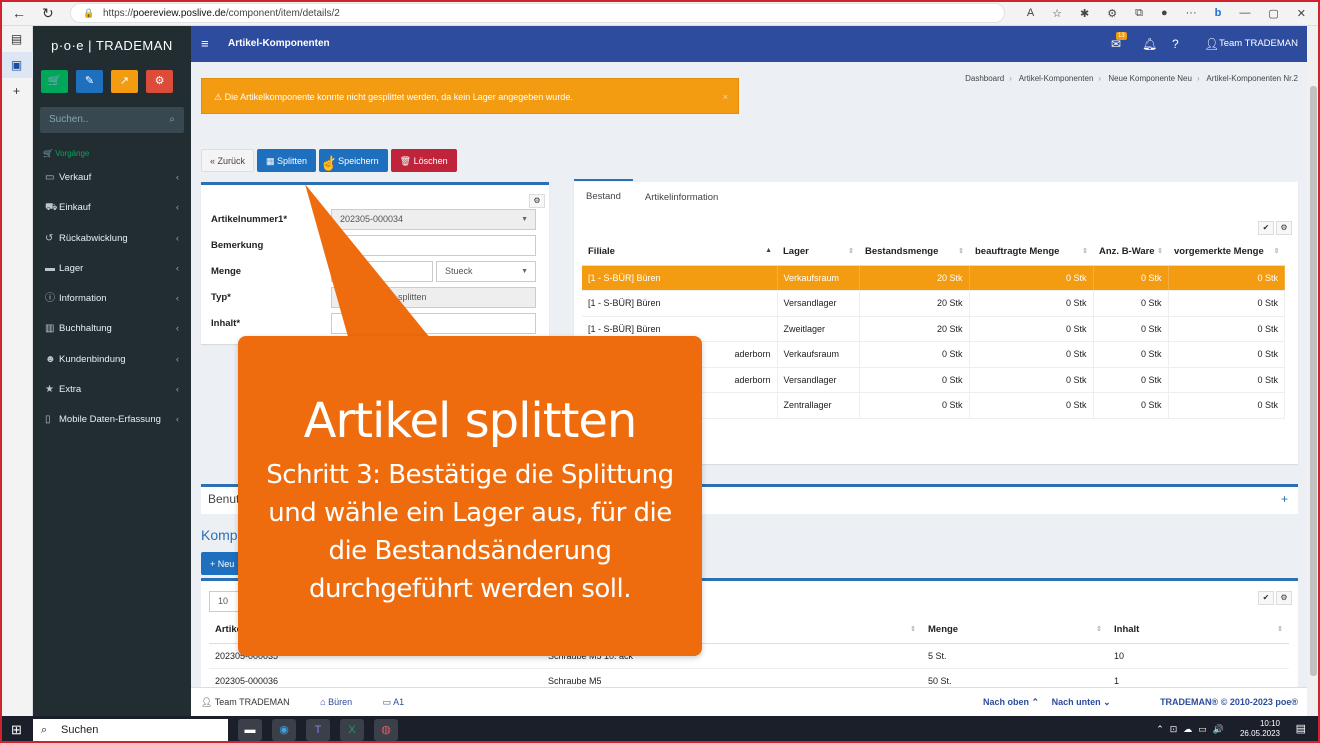  What do you see at coordinates (50, 329) in the screenshot?
I see `bank-icon: ▥` at bounding box center [50, 329].